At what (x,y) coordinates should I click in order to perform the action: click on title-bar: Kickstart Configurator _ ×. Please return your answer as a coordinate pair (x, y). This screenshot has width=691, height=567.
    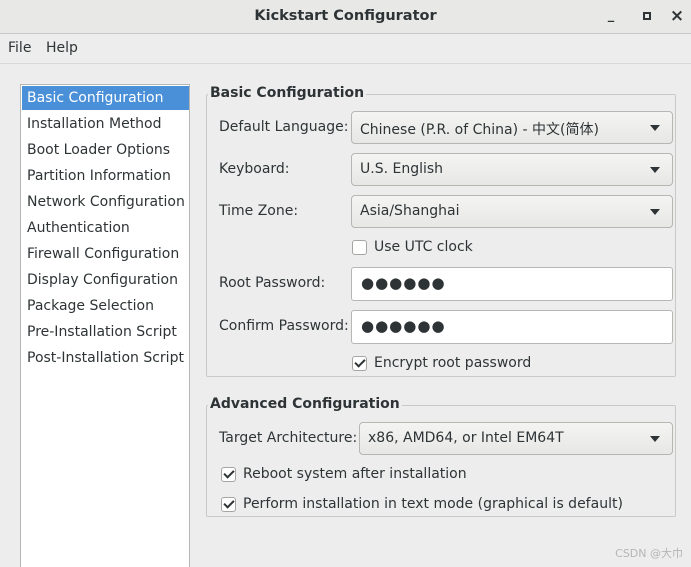
    Looking at the image, I should click on (345, 17).